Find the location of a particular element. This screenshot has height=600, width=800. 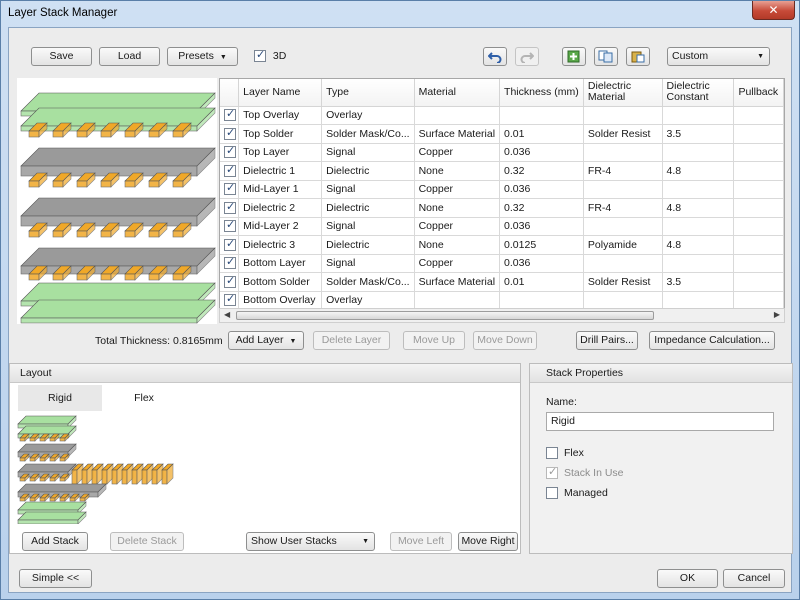

table-row: Mid-Layer 1SignalCopper0.036 is located at coordinates (502, 189).